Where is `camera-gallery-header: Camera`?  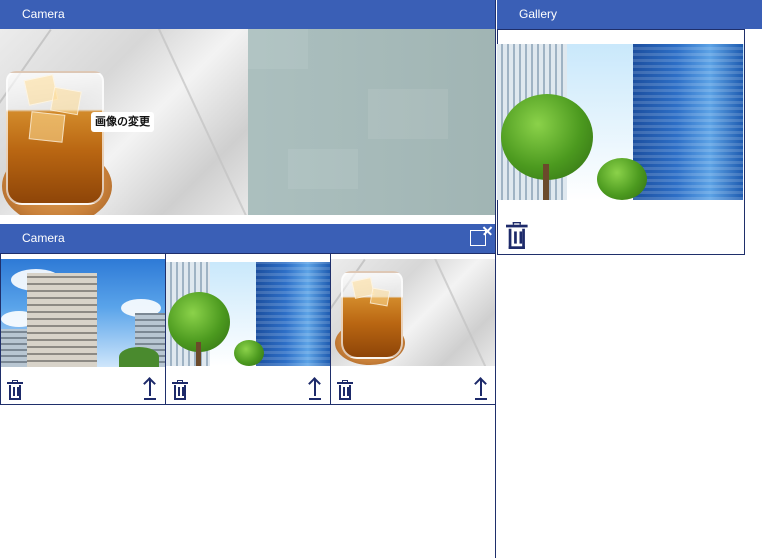
camera-gallery-header: Camera is located at coordinates (247, 238).